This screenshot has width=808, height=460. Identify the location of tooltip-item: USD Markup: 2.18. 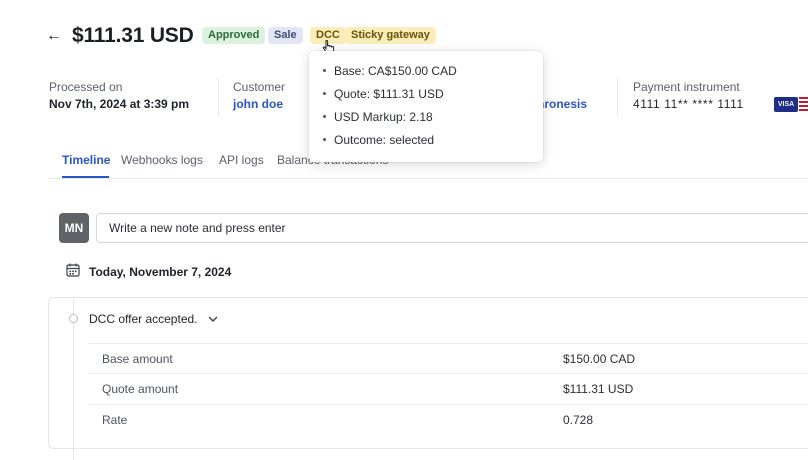
(378, 117).